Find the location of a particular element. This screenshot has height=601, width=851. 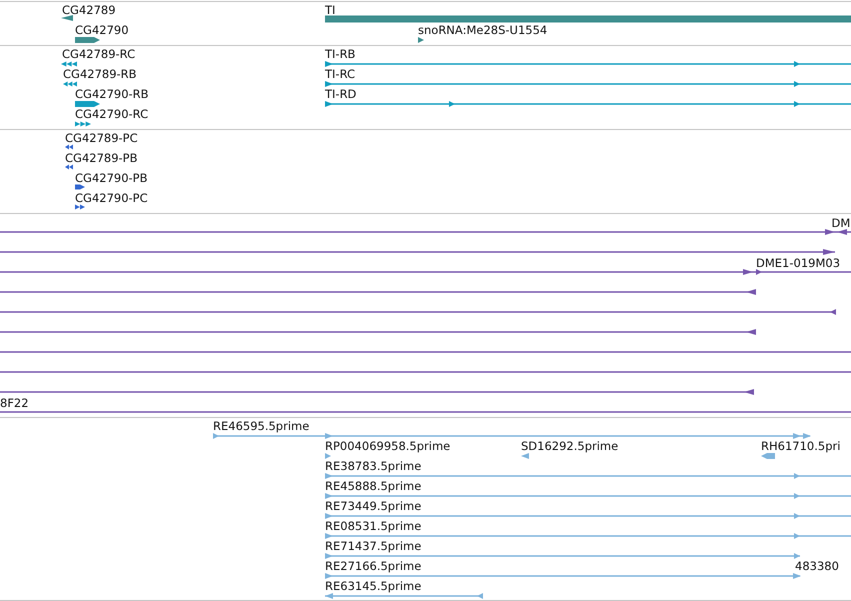

feature-label: CG42789-RB is located at coordinates (100, 74).